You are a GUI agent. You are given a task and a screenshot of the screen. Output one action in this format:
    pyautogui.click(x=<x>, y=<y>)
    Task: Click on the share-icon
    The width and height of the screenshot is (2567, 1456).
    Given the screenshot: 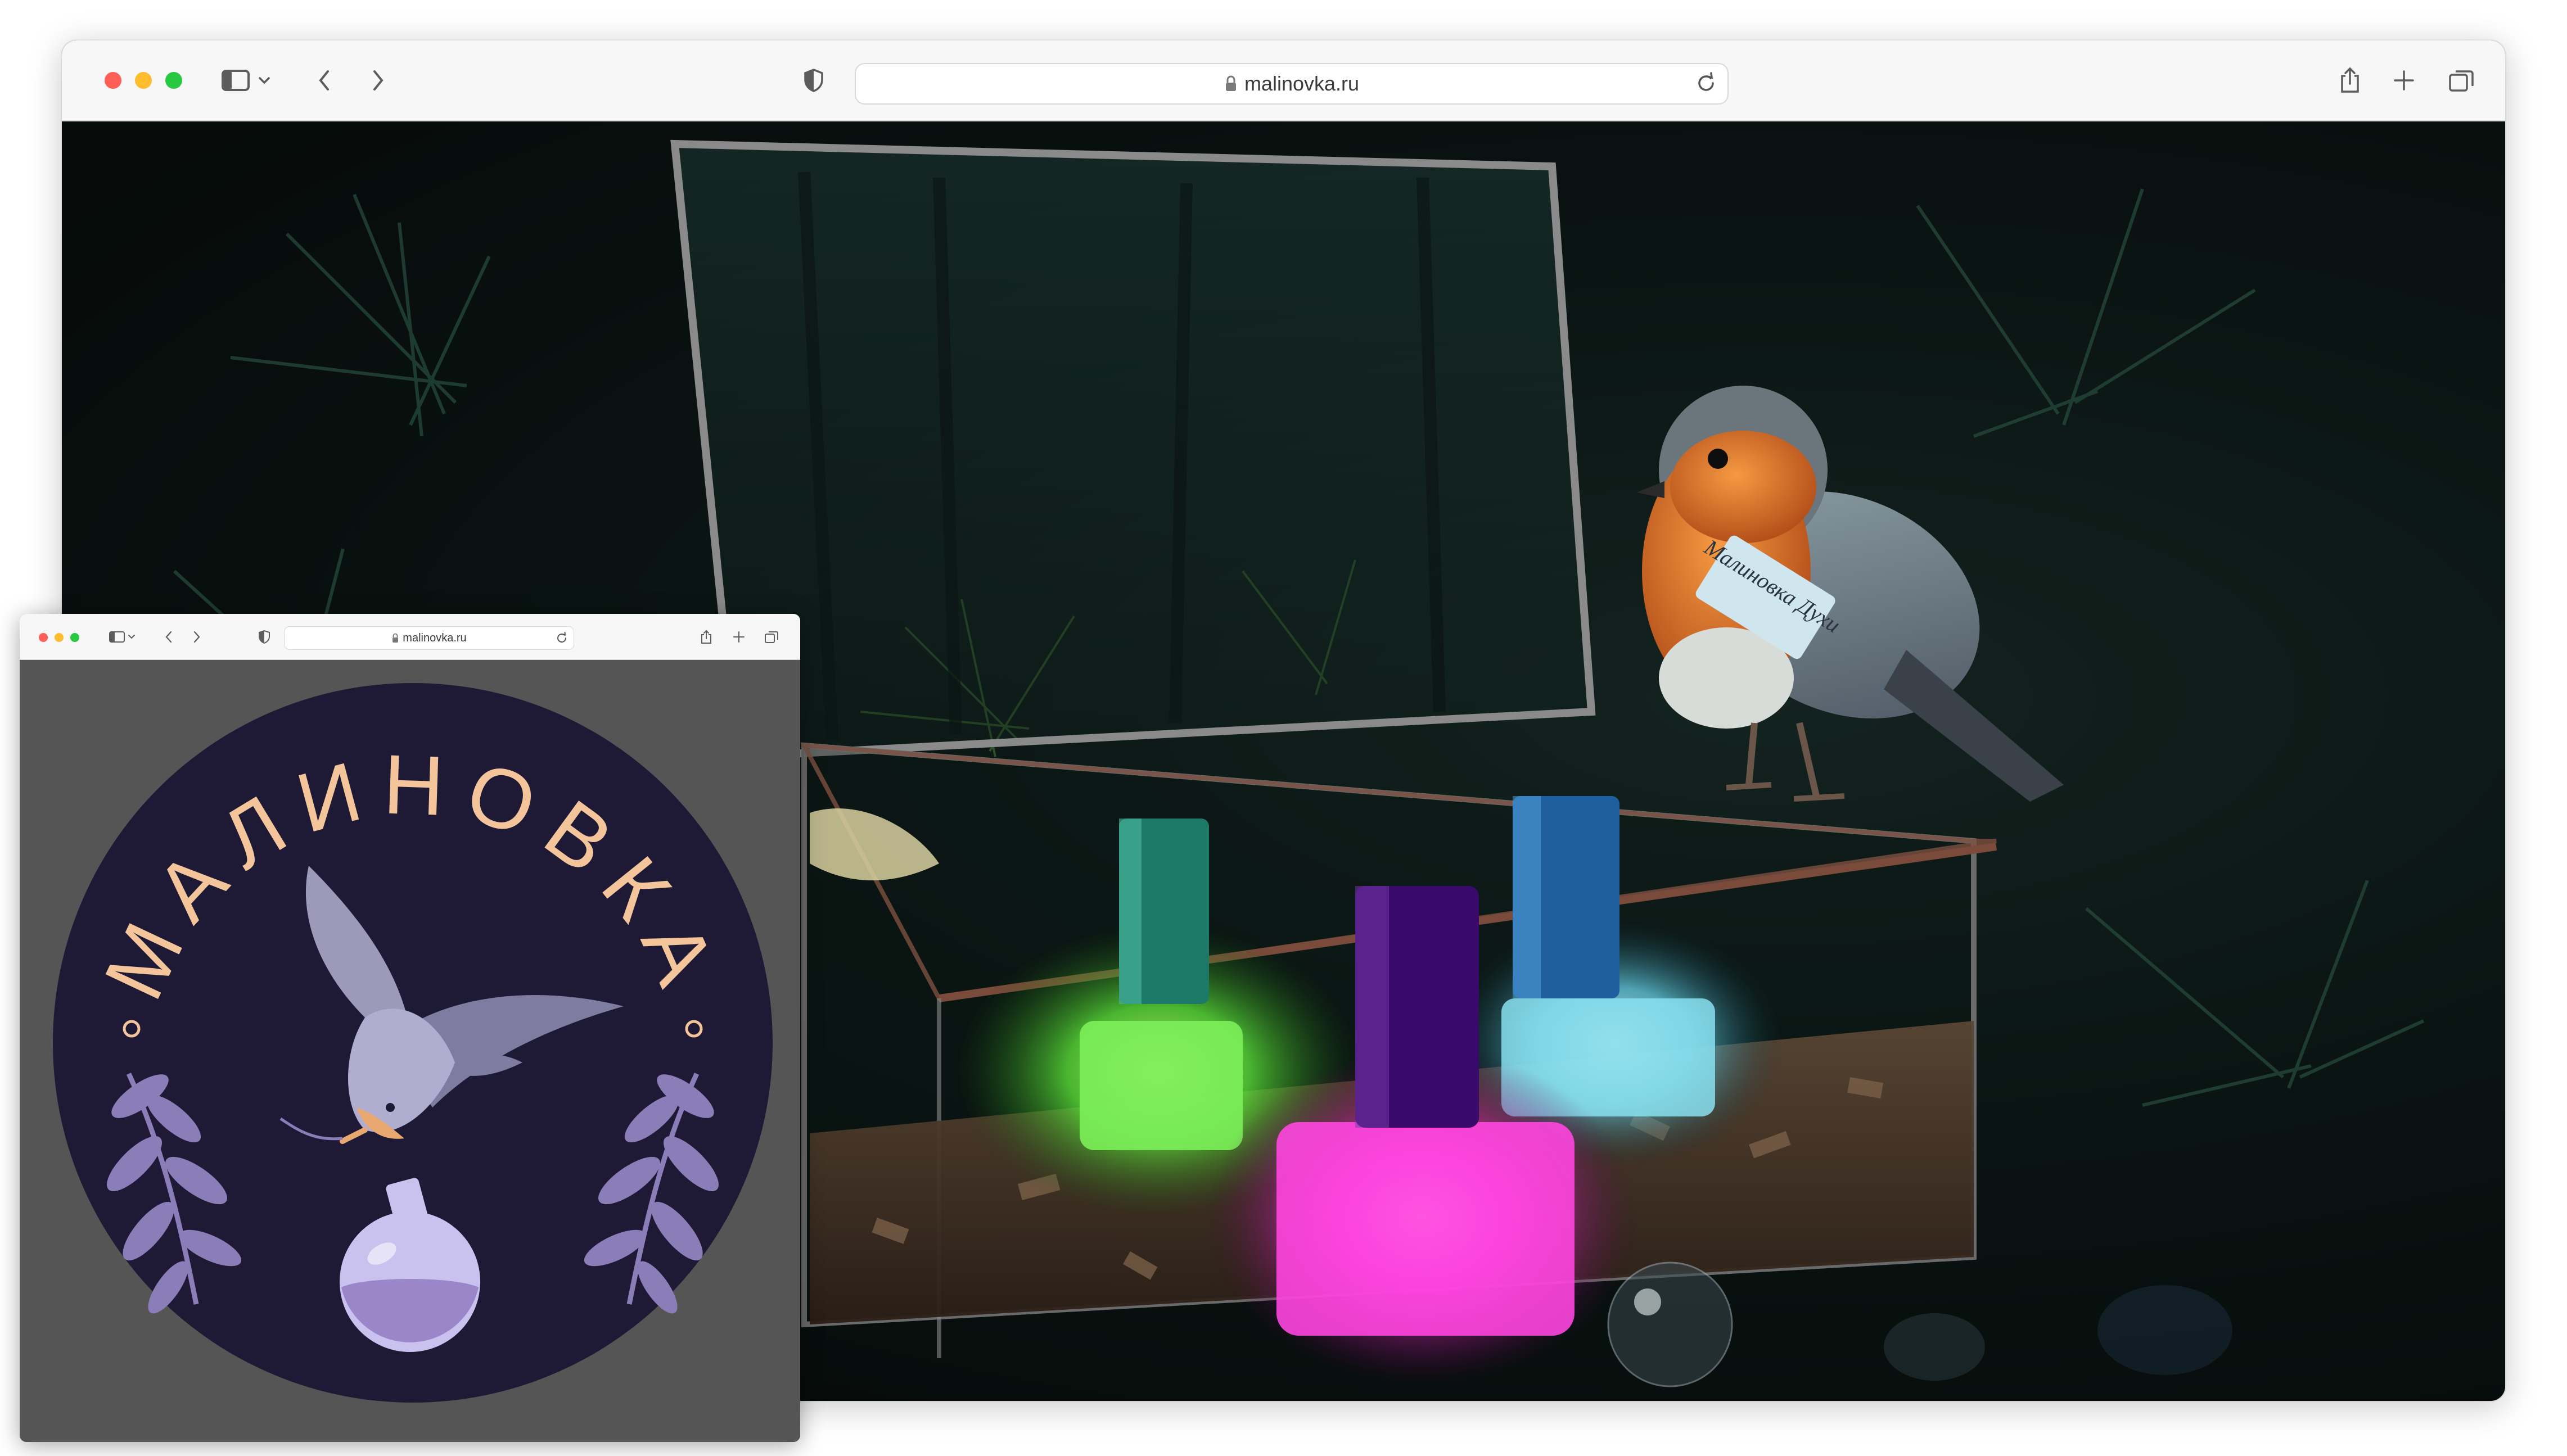 What is the action you would take?
    pyautogui.click(x=2350, y=80)
    